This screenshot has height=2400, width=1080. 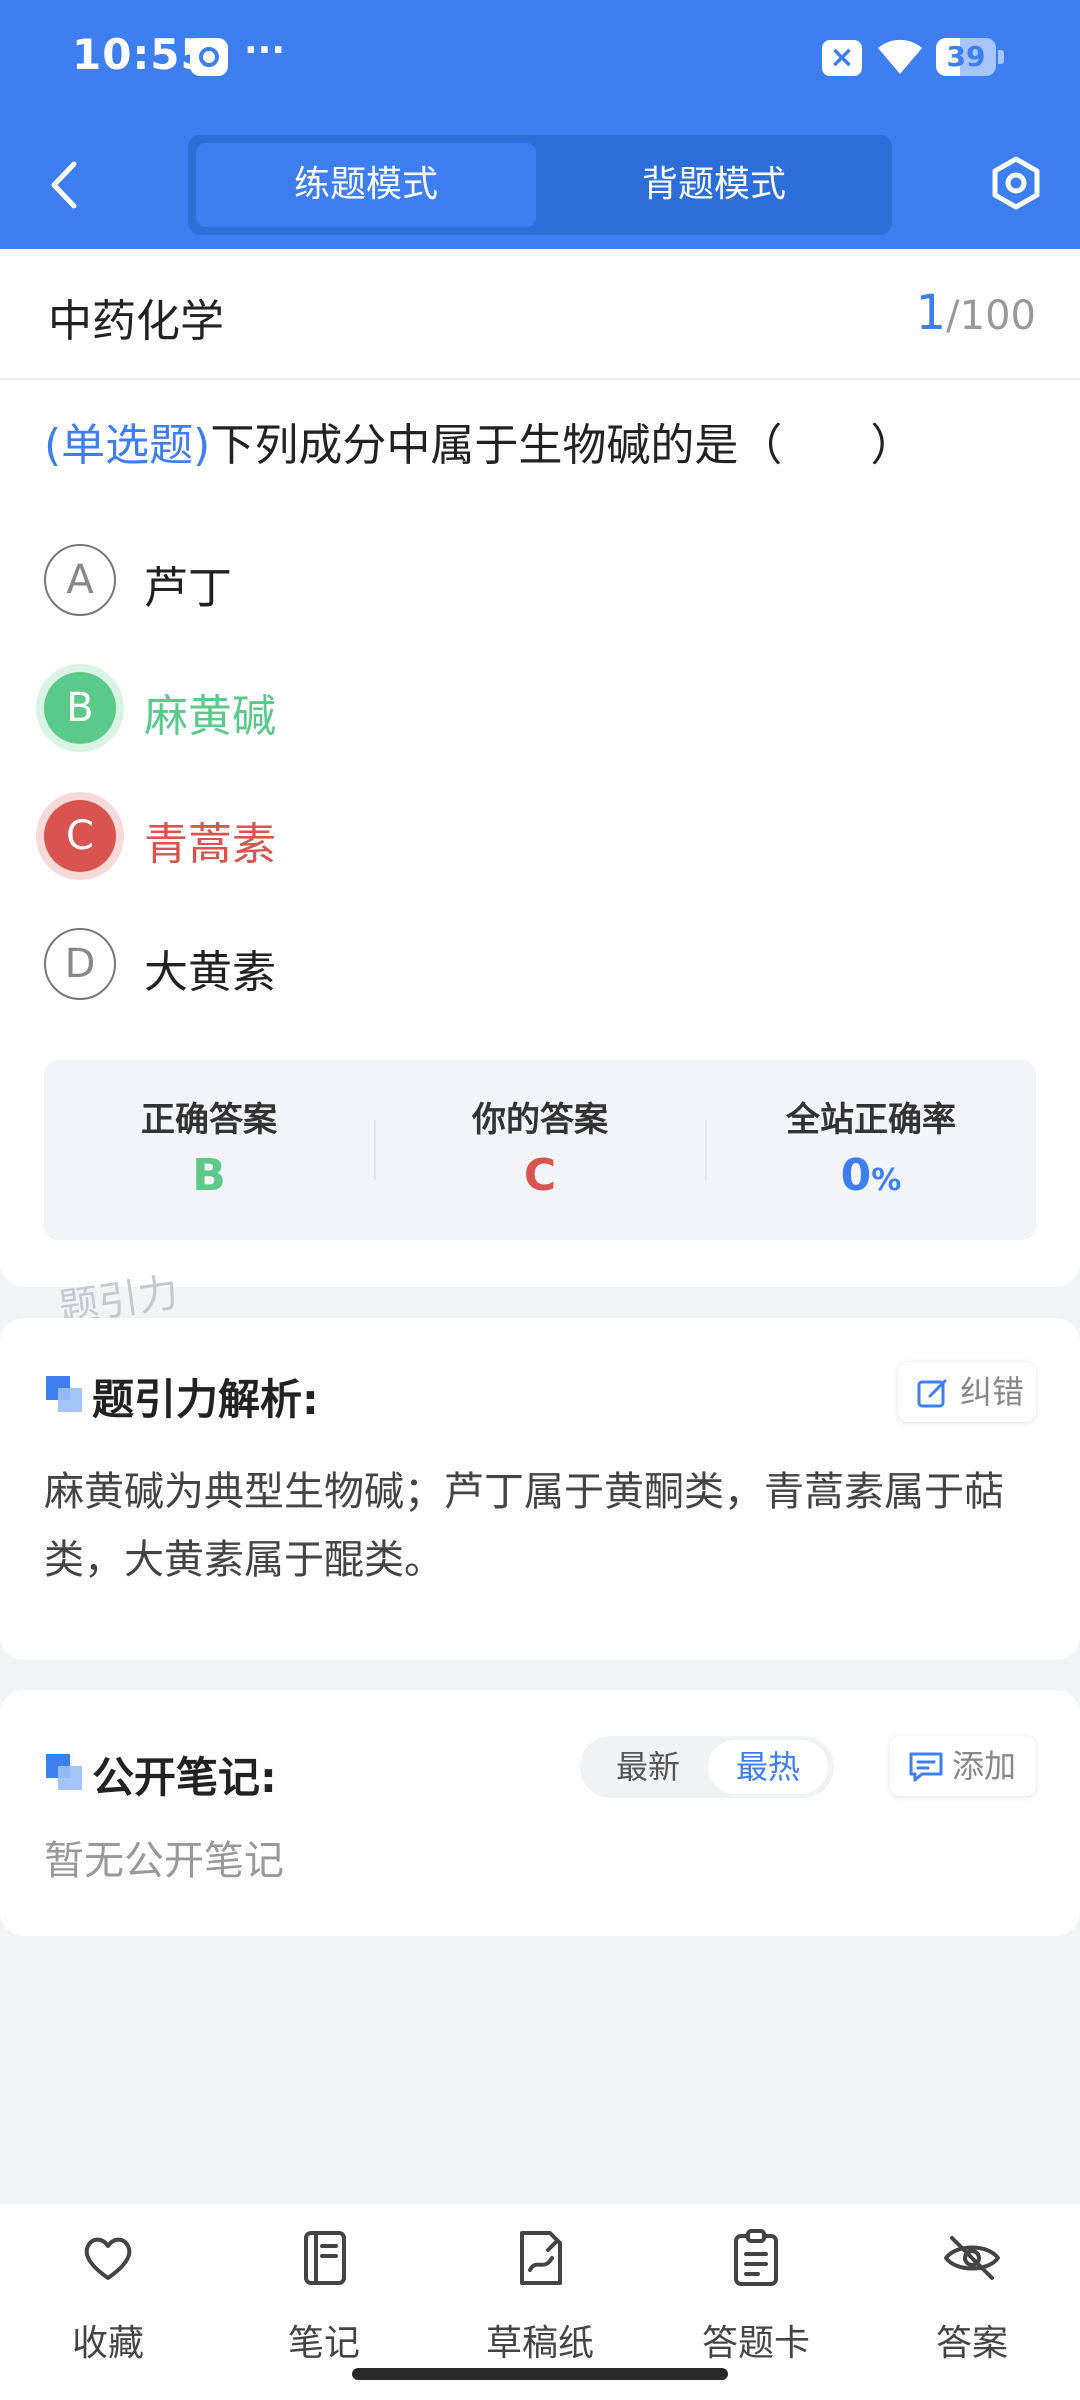 I want to click on option-text: 大黄素, so click(x=210, y=972).